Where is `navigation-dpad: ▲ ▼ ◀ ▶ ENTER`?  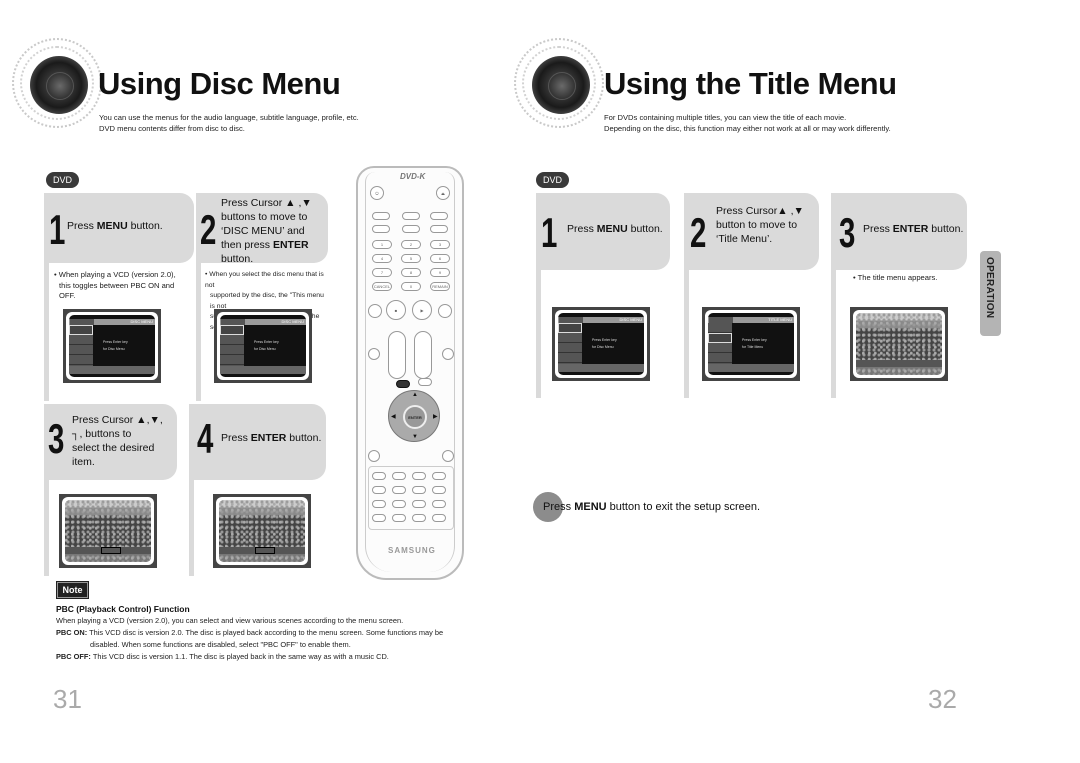 navigation-dpad: ▲ ▼ ◀ ▶ ENTER is located at coordinates (414, 416).